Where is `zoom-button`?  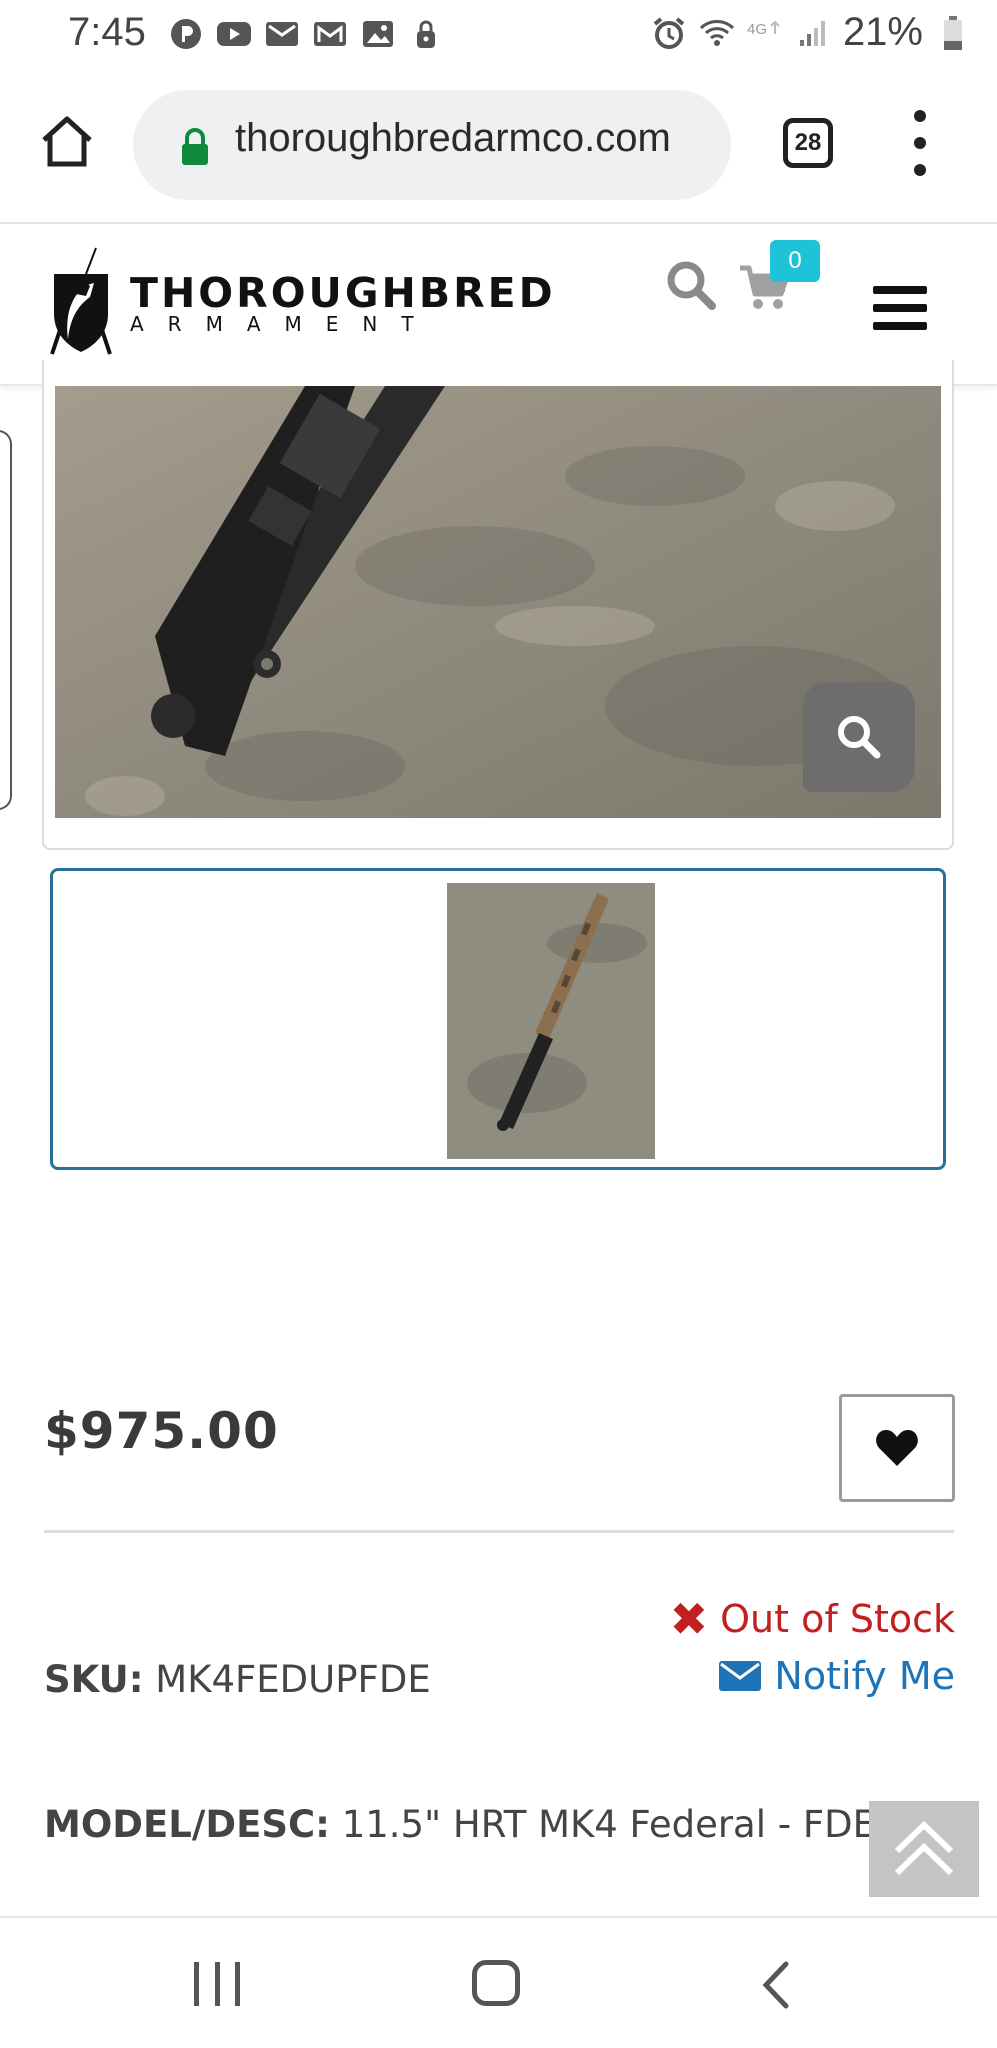
zoom-button is located at coordinates (859, 737).